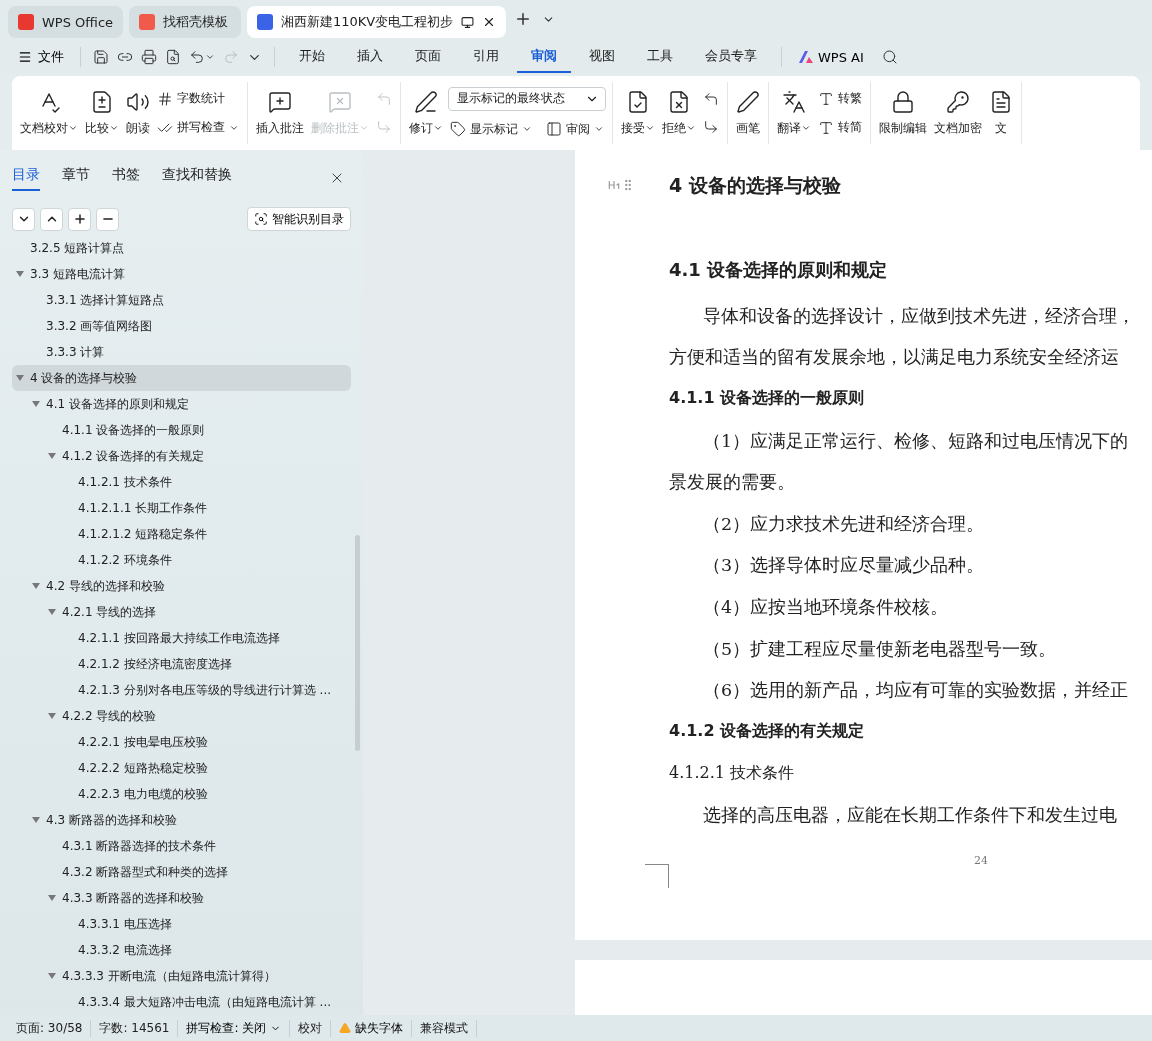  What do you see at coordinates (181, 638) in the screenshot?
I see `outline-item: 4.2.1.1 按回路最大持续工作电流选择` at bounding box center [181, 638].